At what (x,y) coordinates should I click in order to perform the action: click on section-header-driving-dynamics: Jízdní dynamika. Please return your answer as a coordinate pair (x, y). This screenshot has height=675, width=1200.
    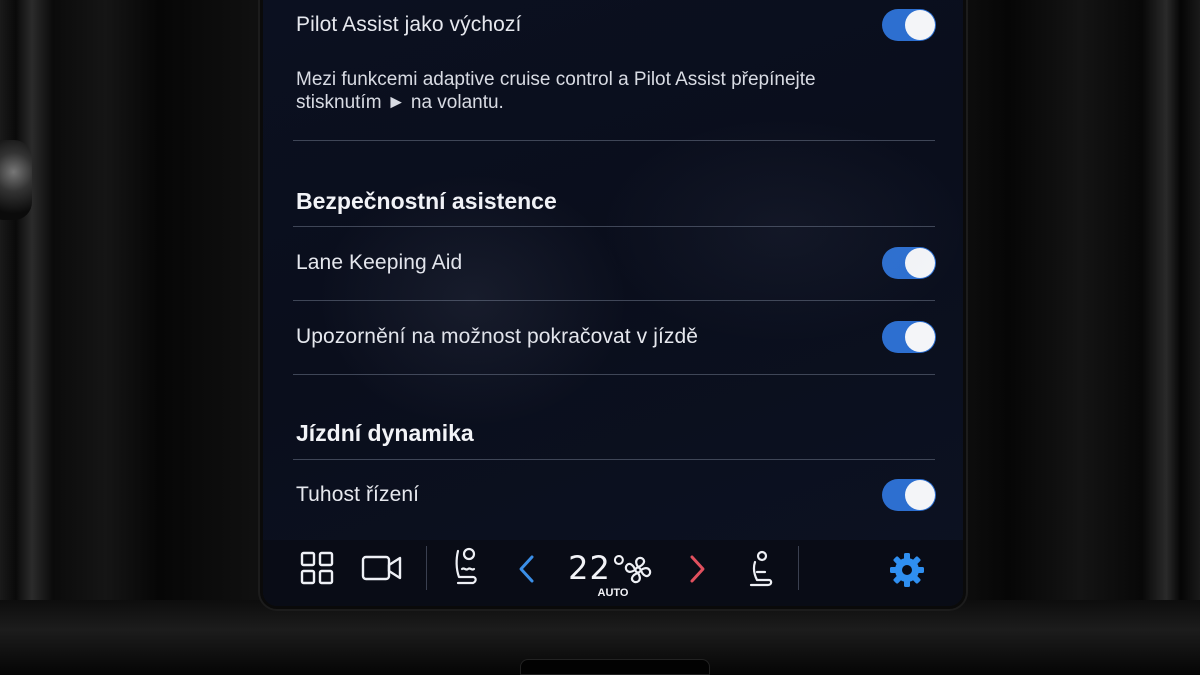
    Looking at the image, I should click on (616, 433).